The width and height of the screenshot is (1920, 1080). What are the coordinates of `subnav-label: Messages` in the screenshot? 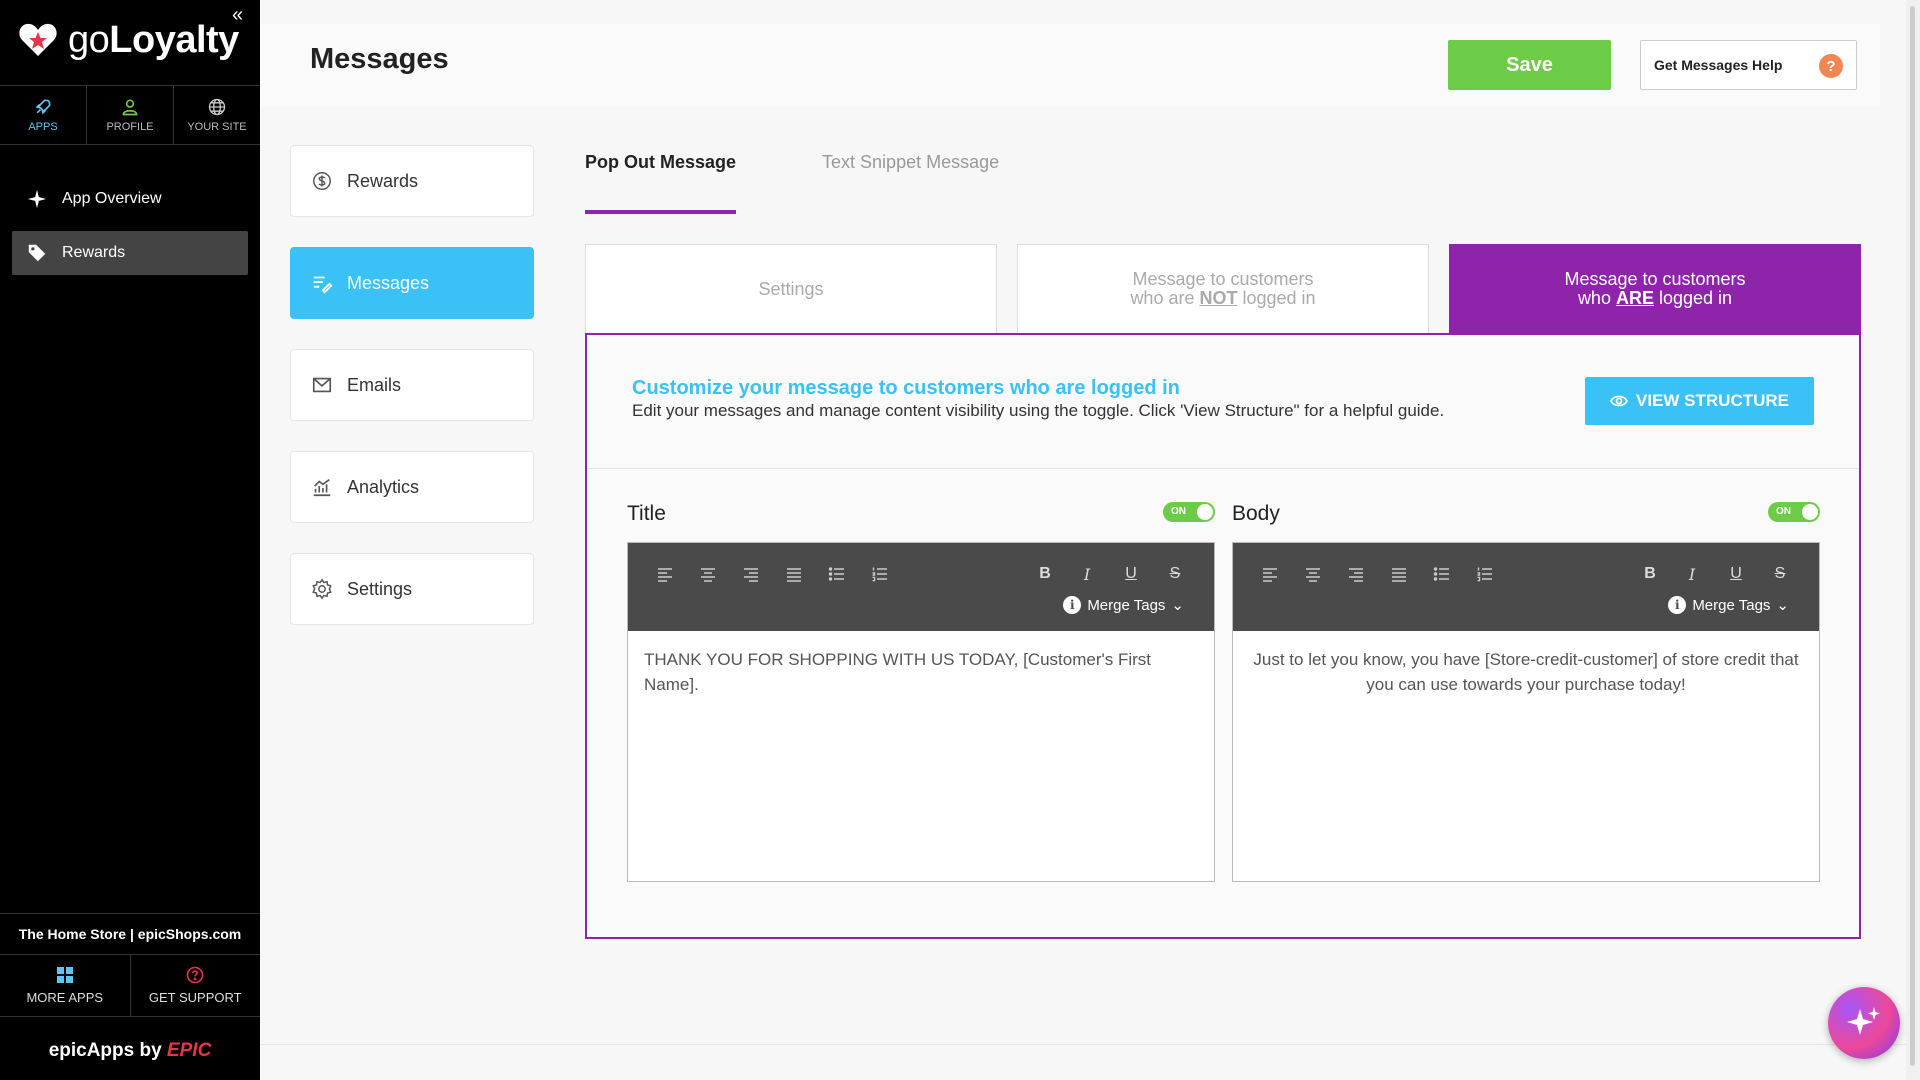 It's located at (388, 282).